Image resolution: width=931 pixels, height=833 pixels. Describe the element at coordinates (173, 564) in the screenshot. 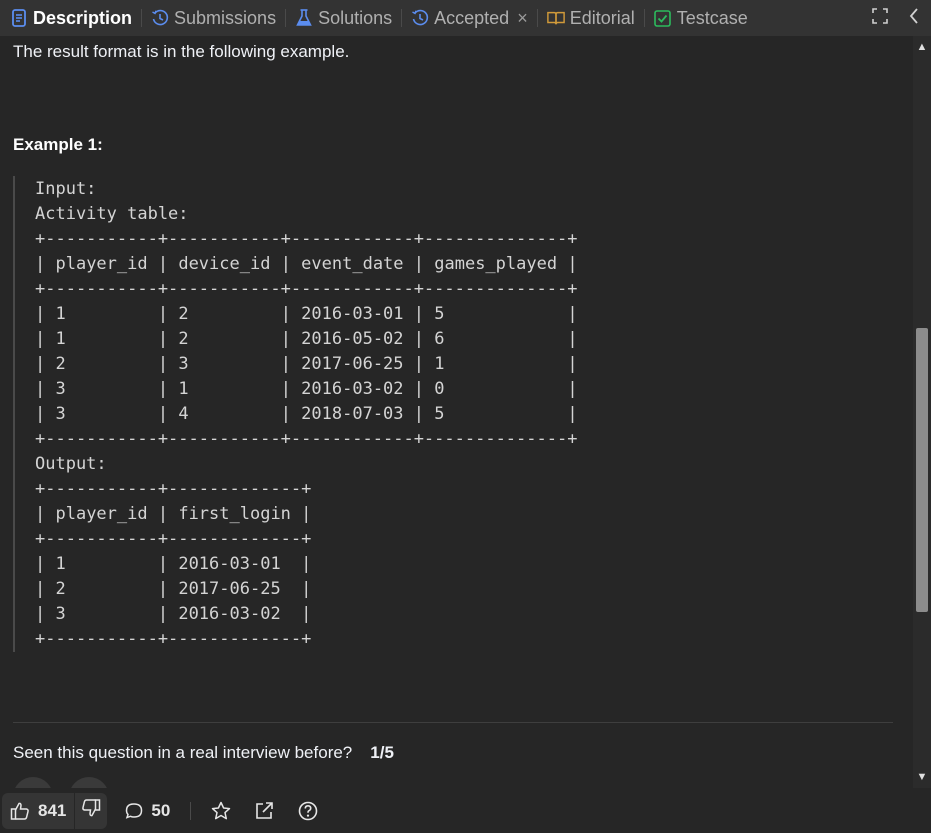

I see `table-row: | 1 | 2016-03-01 |` at that location.